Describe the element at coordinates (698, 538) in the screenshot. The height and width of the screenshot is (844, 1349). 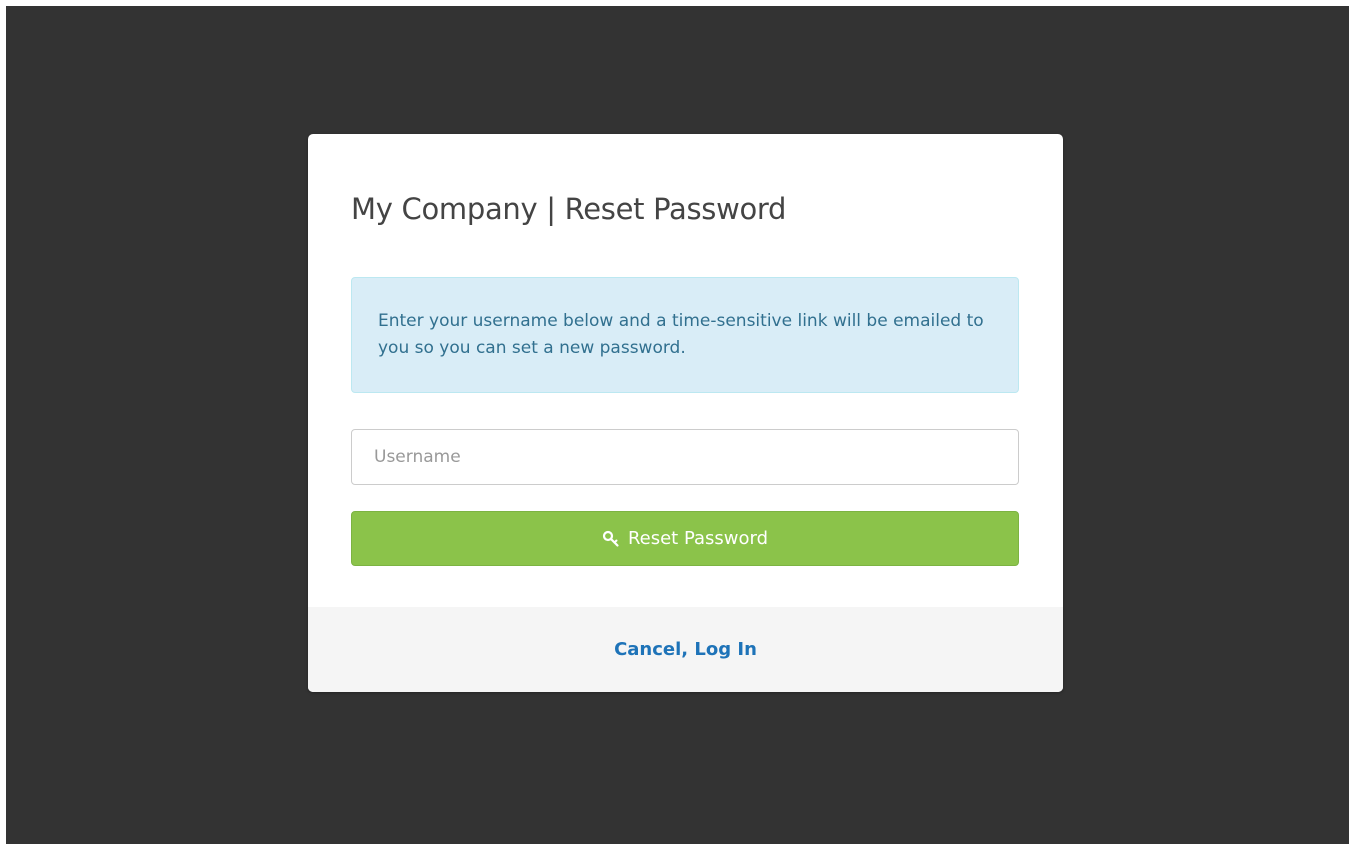
I see `reset-password-button-label: Reset Password` at that location.